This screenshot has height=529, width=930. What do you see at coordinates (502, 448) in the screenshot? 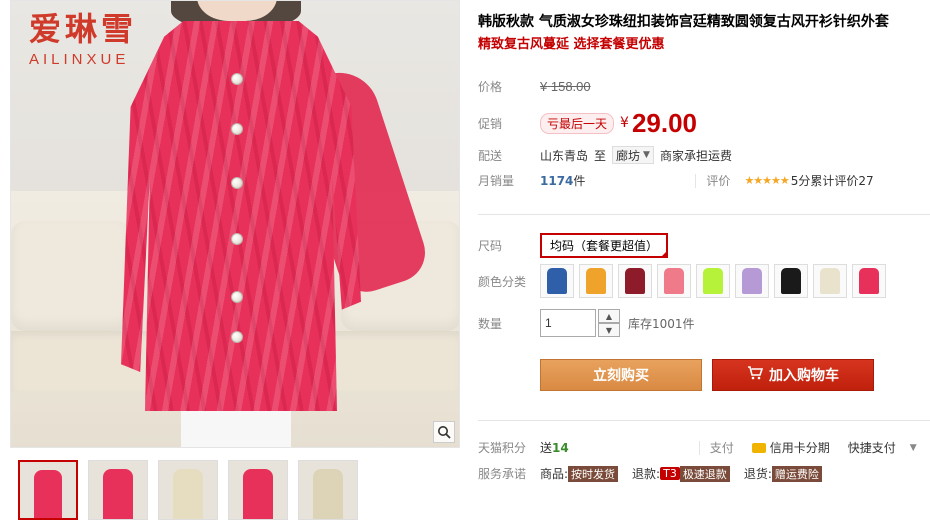
I see `points-label: 天猫积分` at bounding box center [502, 448].